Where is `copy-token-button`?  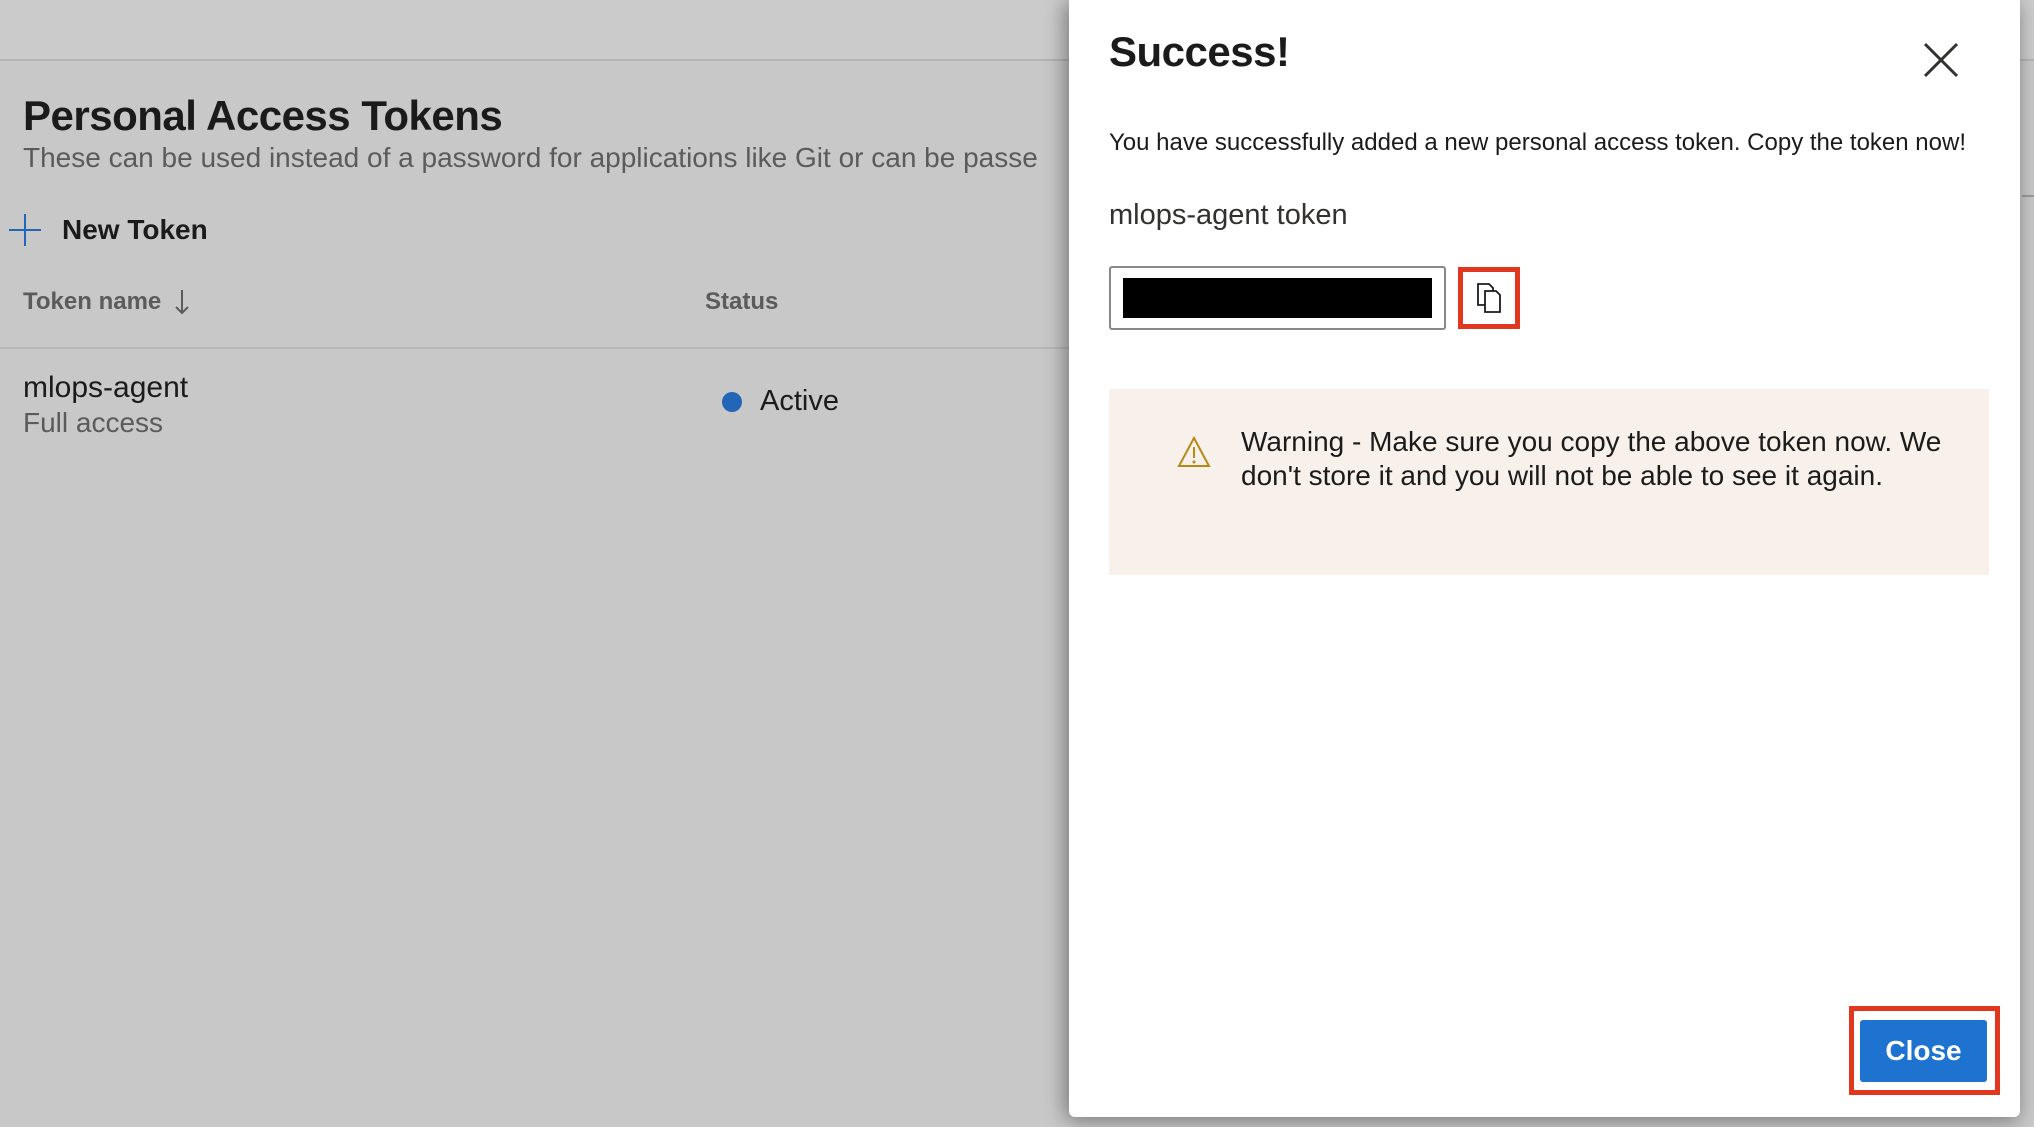 copy-token-button is located at coordinates (1489, 298).